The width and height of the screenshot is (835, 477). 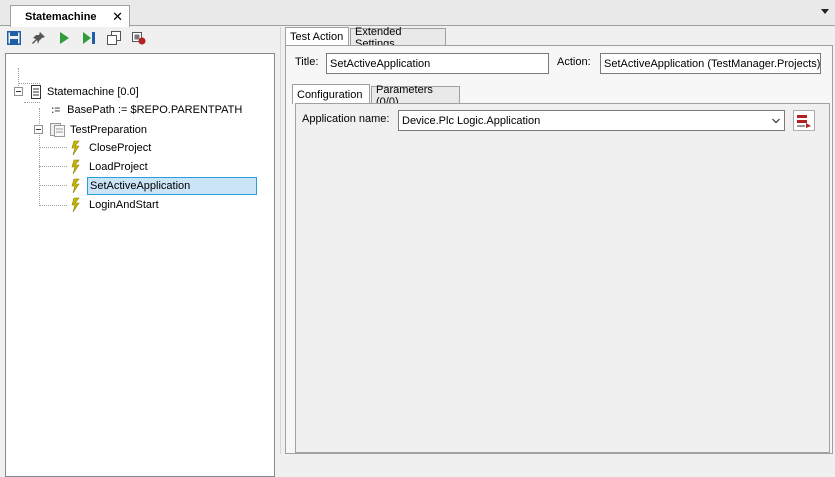 I want to click on select-application-button, so click(x=804, y=120).